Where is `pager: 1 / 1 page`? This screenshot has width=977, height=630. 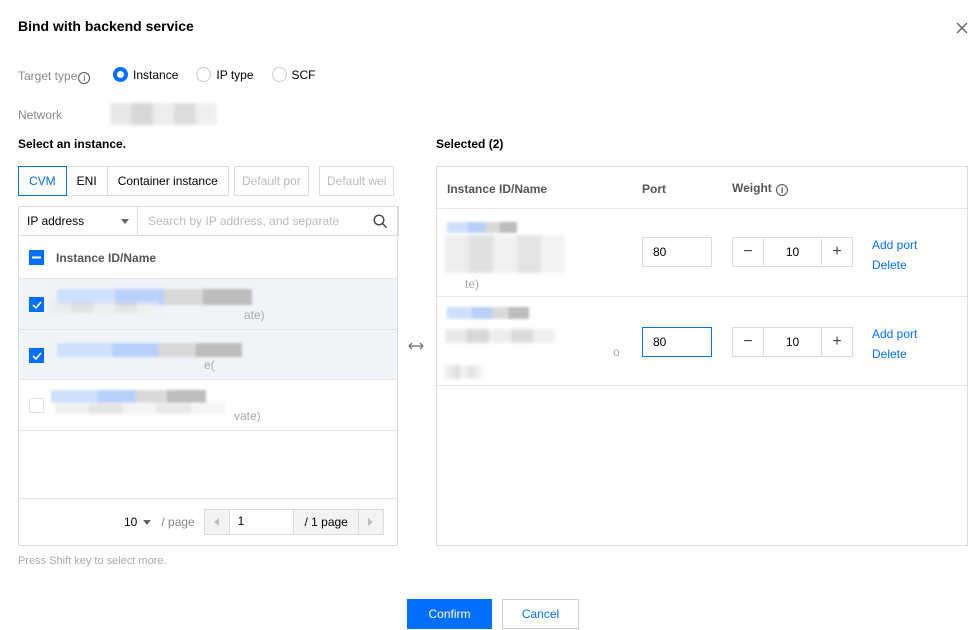
pager: 1 / 1 page is located at coordinates (294, 522).